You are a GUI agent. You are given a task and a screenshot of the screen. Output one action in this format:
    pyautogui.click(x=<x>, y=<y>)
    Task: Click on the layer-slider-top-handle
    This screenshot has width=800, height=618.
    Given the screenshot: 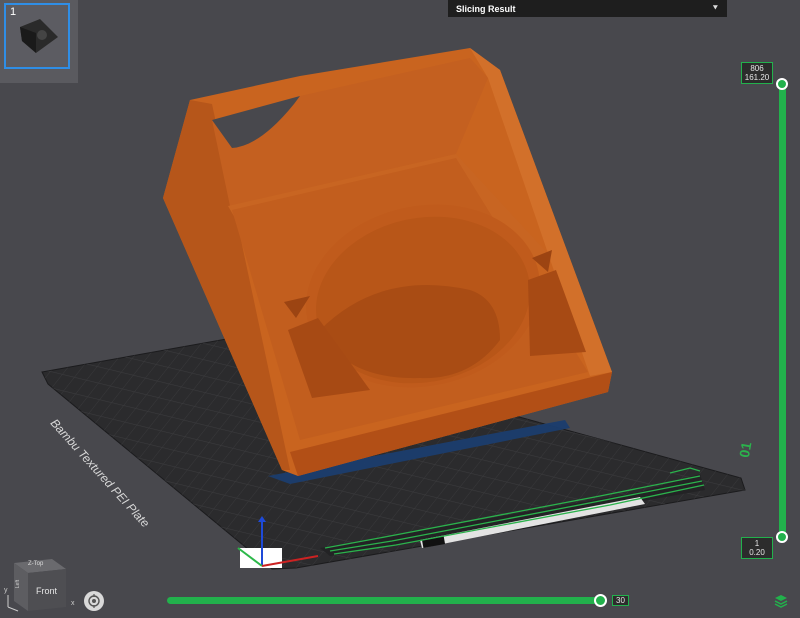 What is the action you would take?
    pyautogui.click(x=782, y=84)
    